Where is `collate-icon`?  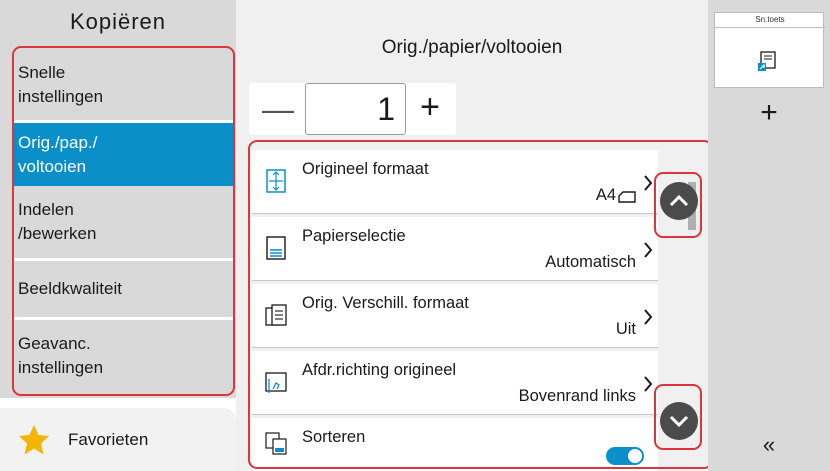 collate-icon is located at coordinates (276, 443).